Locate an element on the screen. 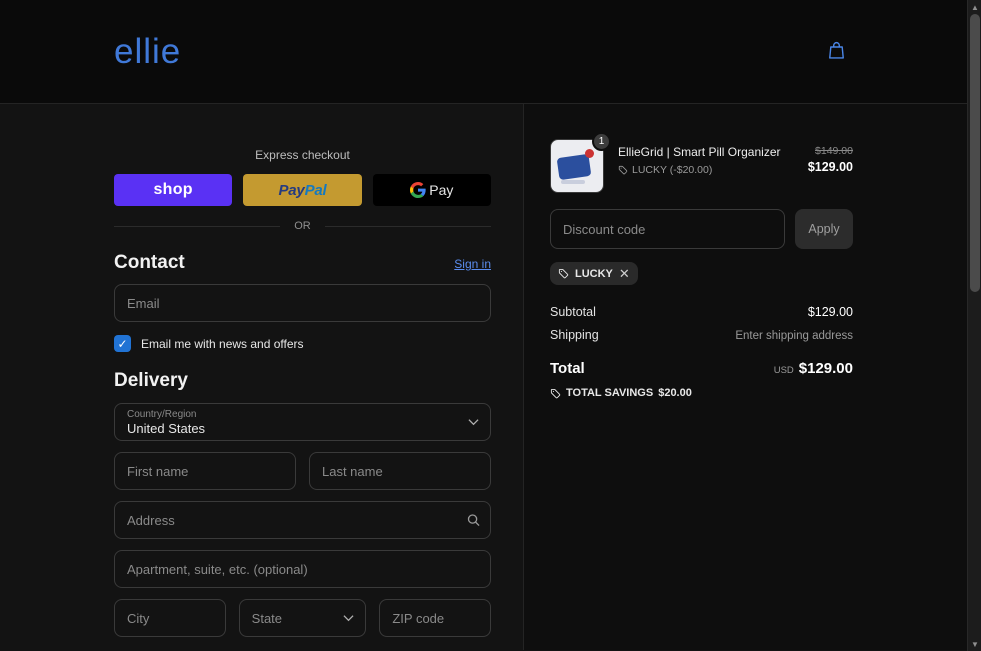 The image size is (981, 651). savings-label: TOTAL SAVINGS is located at coordinates (610, 393).